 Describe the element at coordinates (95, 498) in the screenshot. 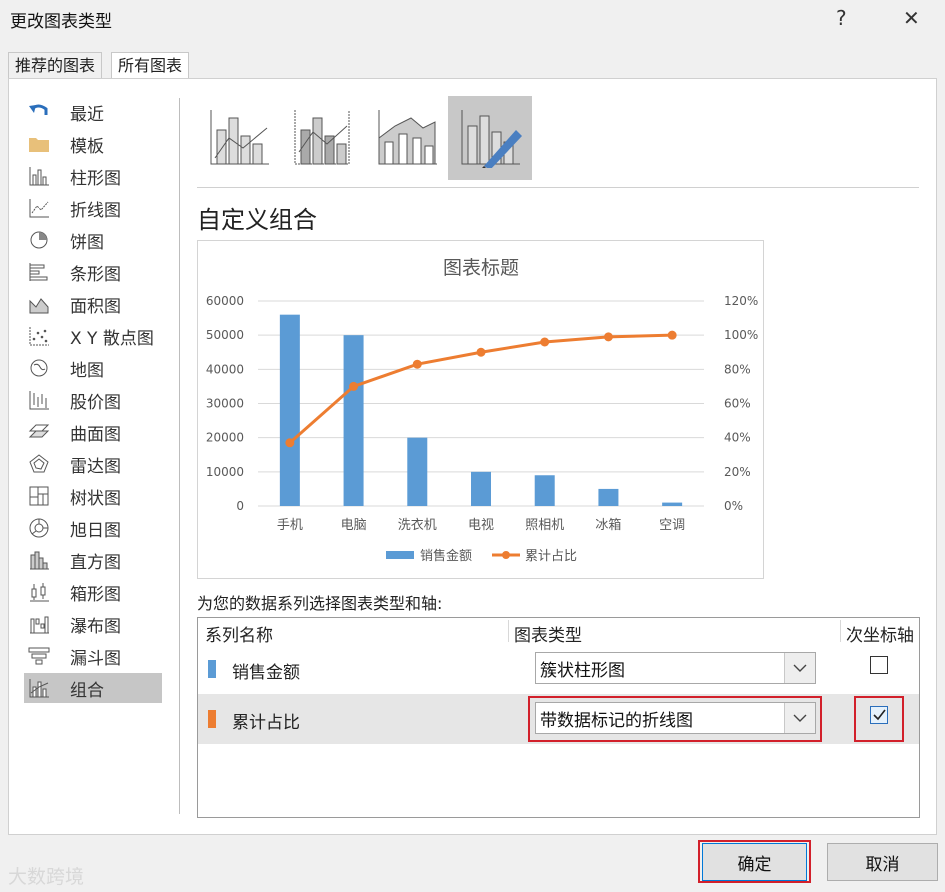

I see `chart-category-label: 树状图` at that location.